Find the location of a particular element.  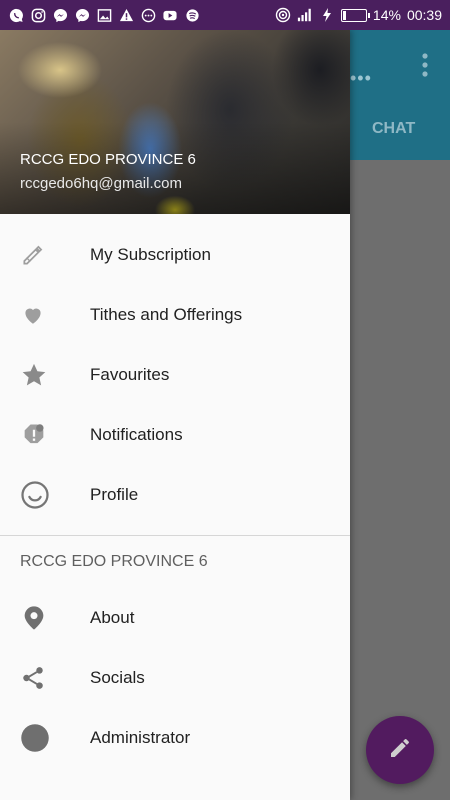

section-title: RCCG EDO PROVINCE 6 is located at coordinates (114, 561).